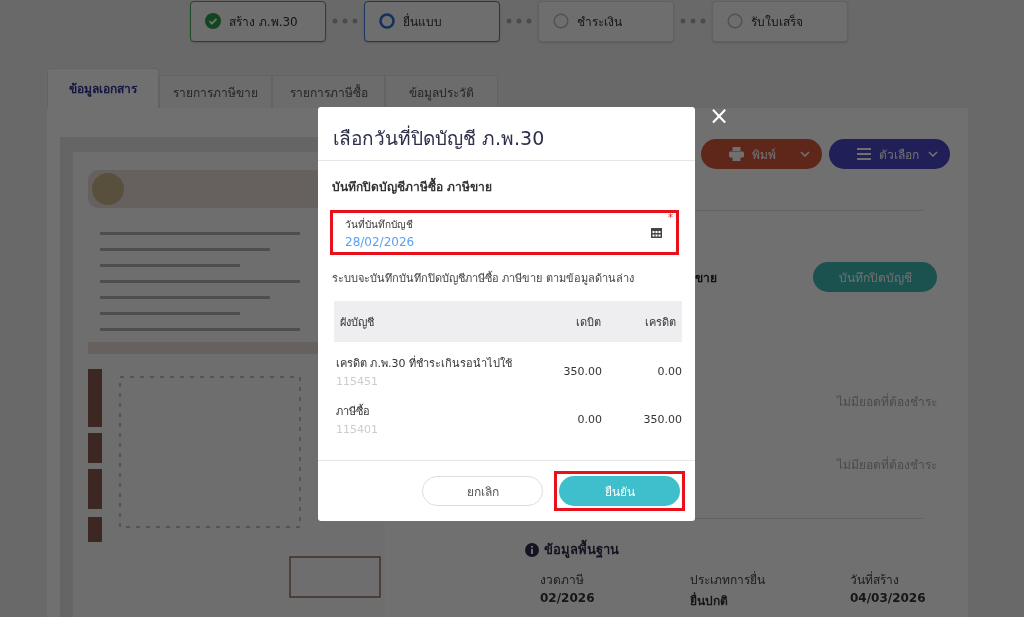 This screenshot has width=1024, height=617. What do you see at coordinates (504, 232) in the screenshot?
I see `date-field: วันที่บันทึกบัญชี 28/02/2026 *` at bounding box center [504, 232].